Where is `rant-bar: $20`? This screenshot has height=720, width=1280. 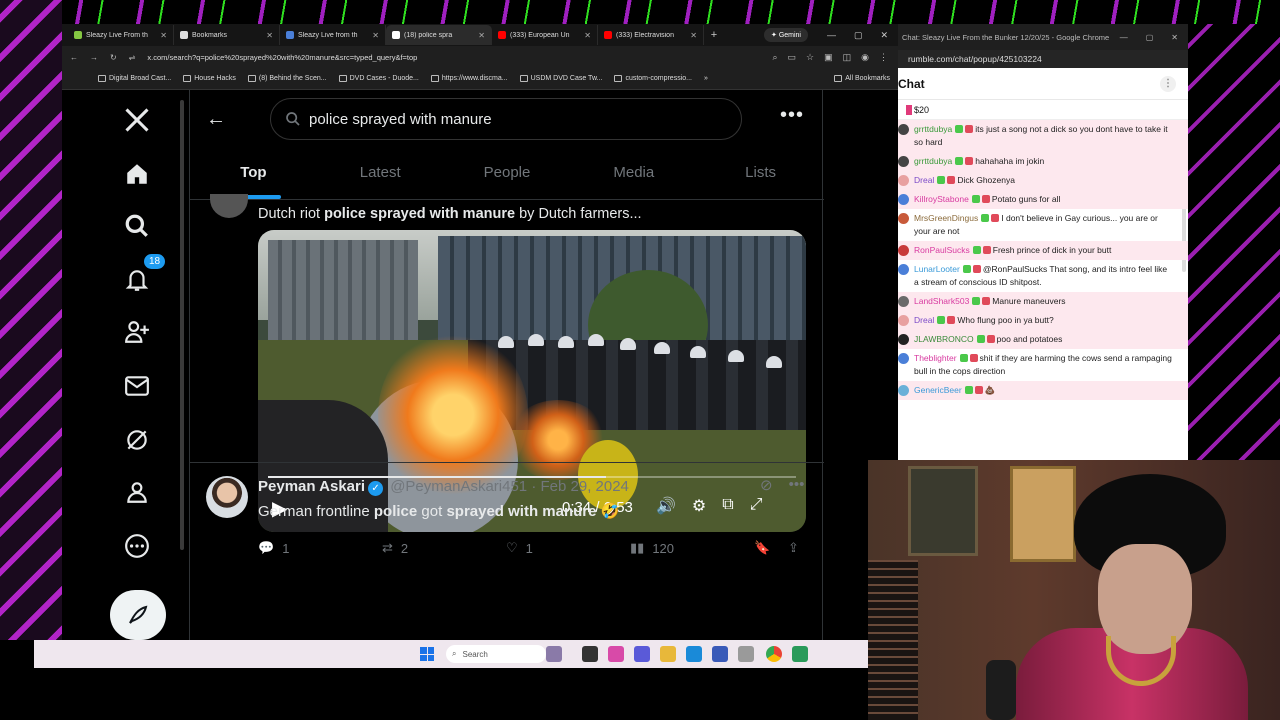
rant-bar: $20 is located at coordinates (1043, 110).